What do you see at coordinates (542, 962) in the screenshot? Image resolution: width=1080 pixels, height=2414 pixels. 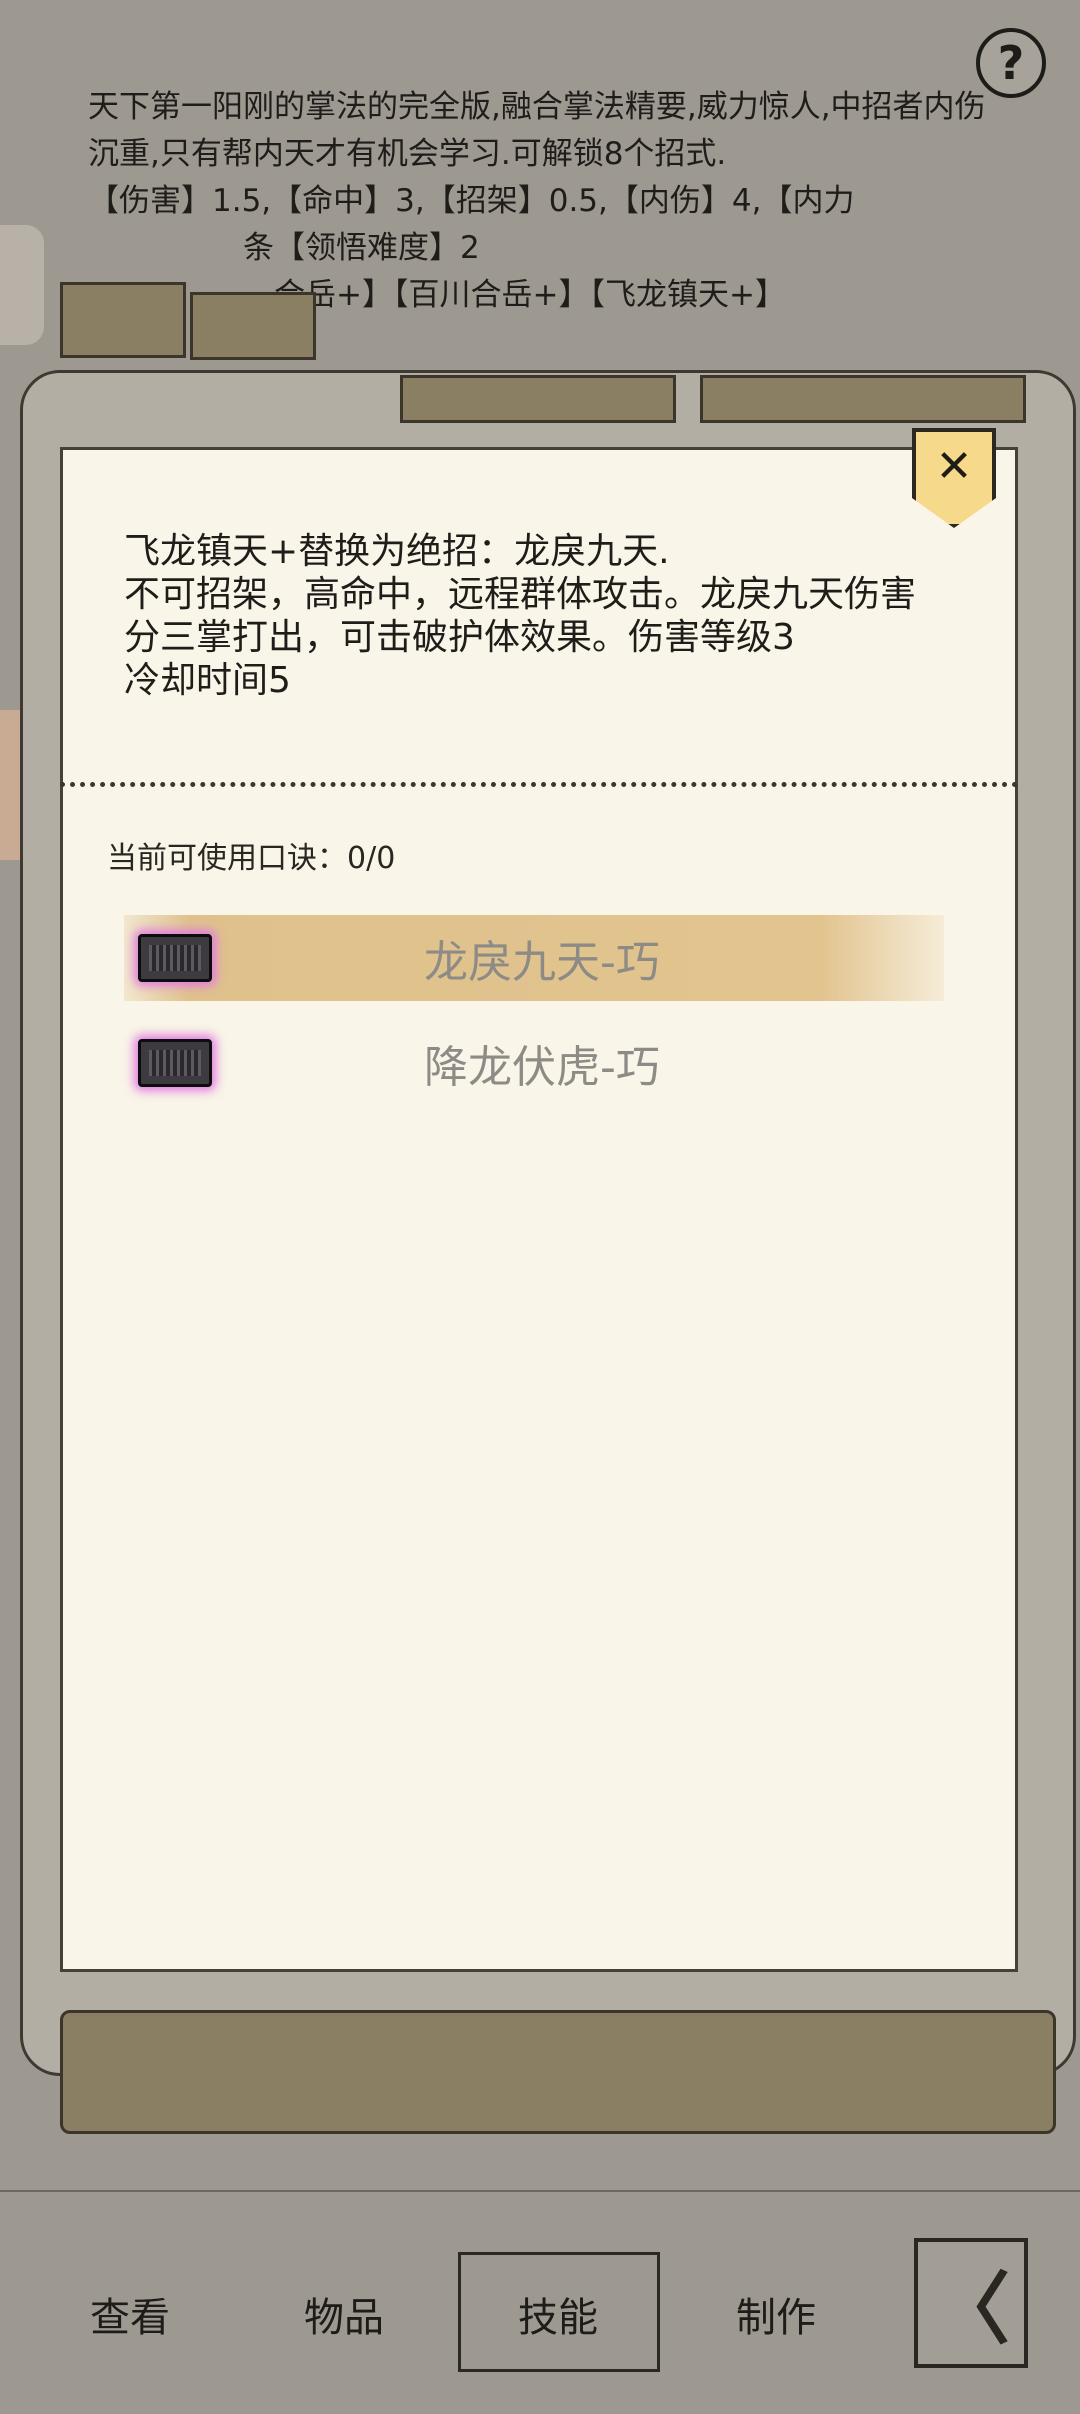 I see `koujue-item-label: 龙戾九天-巧` at bounding box center [542, 962].